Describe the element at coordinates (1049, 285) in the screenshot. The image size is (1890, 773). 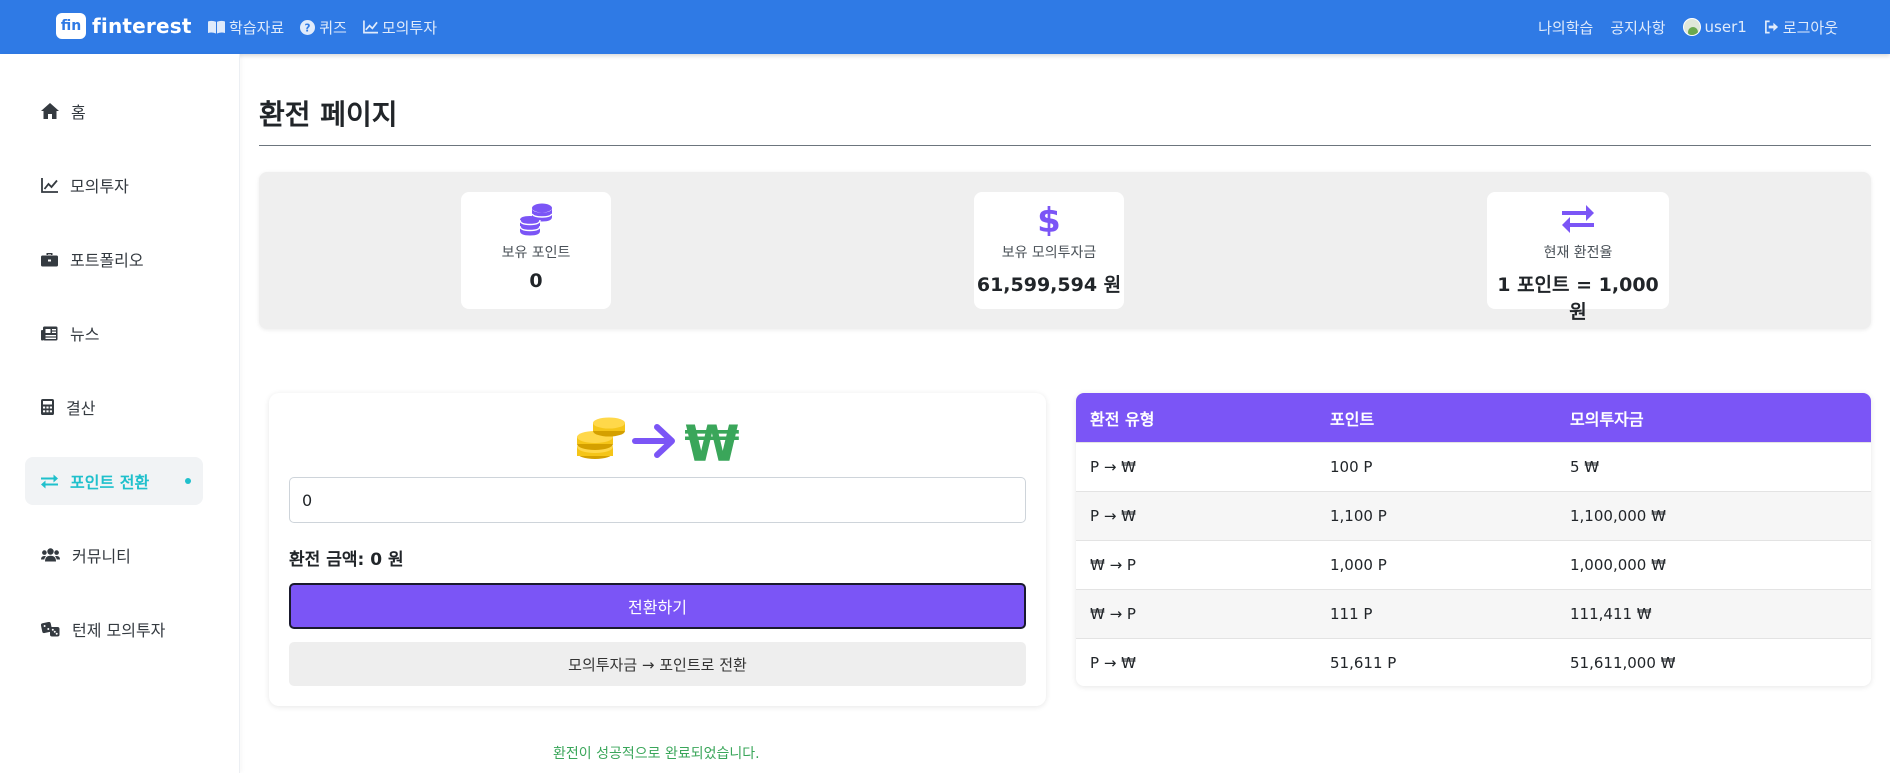
I see `stat-value-funds: 61,599,594 원` at that location.